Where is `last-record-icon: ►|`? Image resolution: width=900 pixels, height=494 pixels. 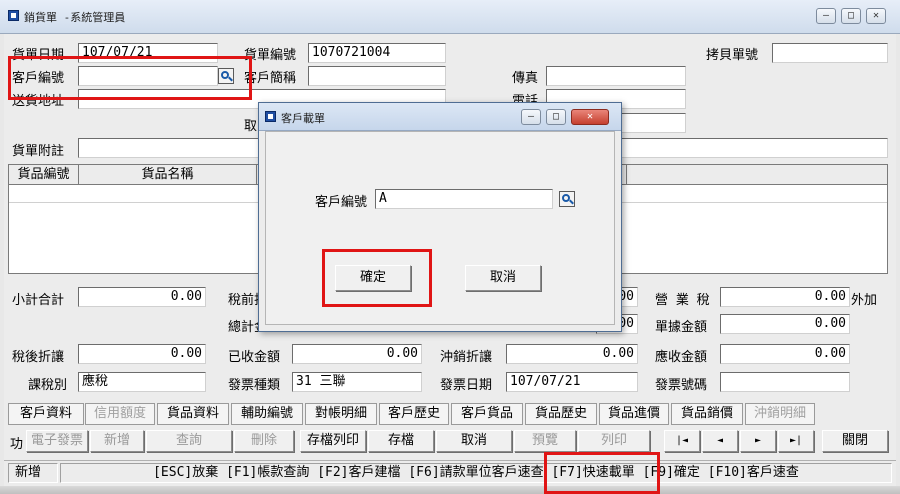 last-record-icon: ►| is located at coordinates (796, 441).